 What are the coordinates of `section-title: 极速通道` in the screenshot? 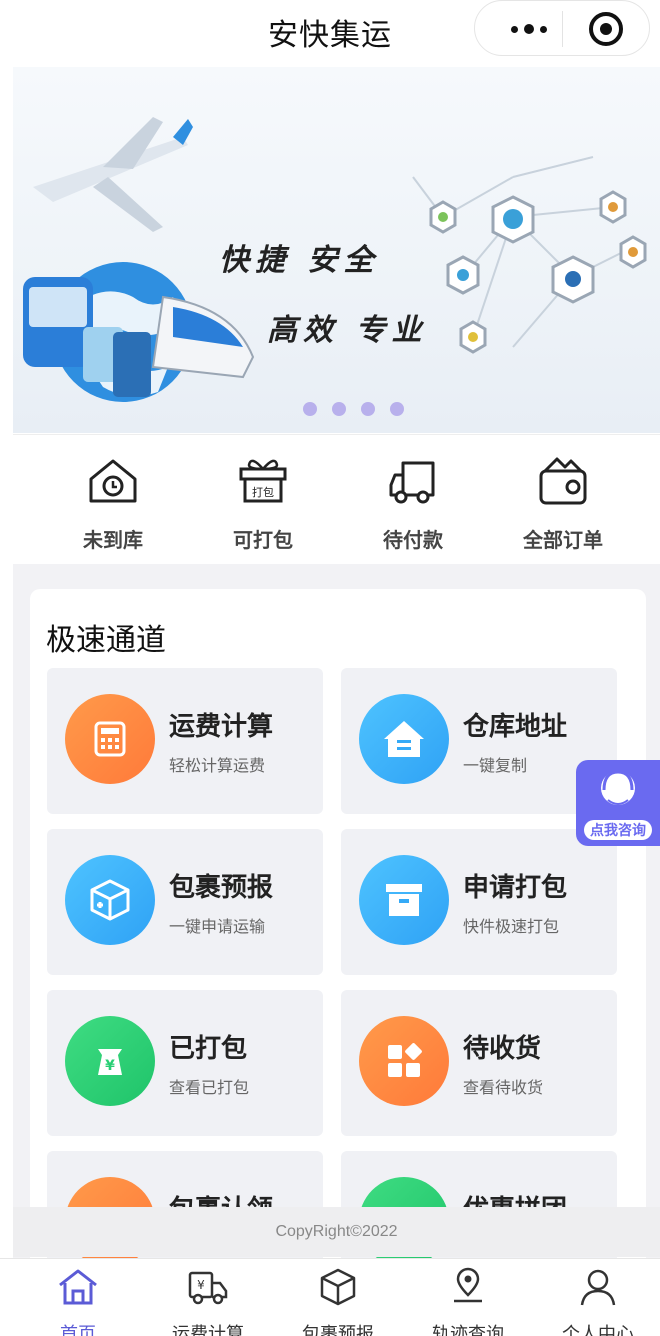 It's located at (106, 640).